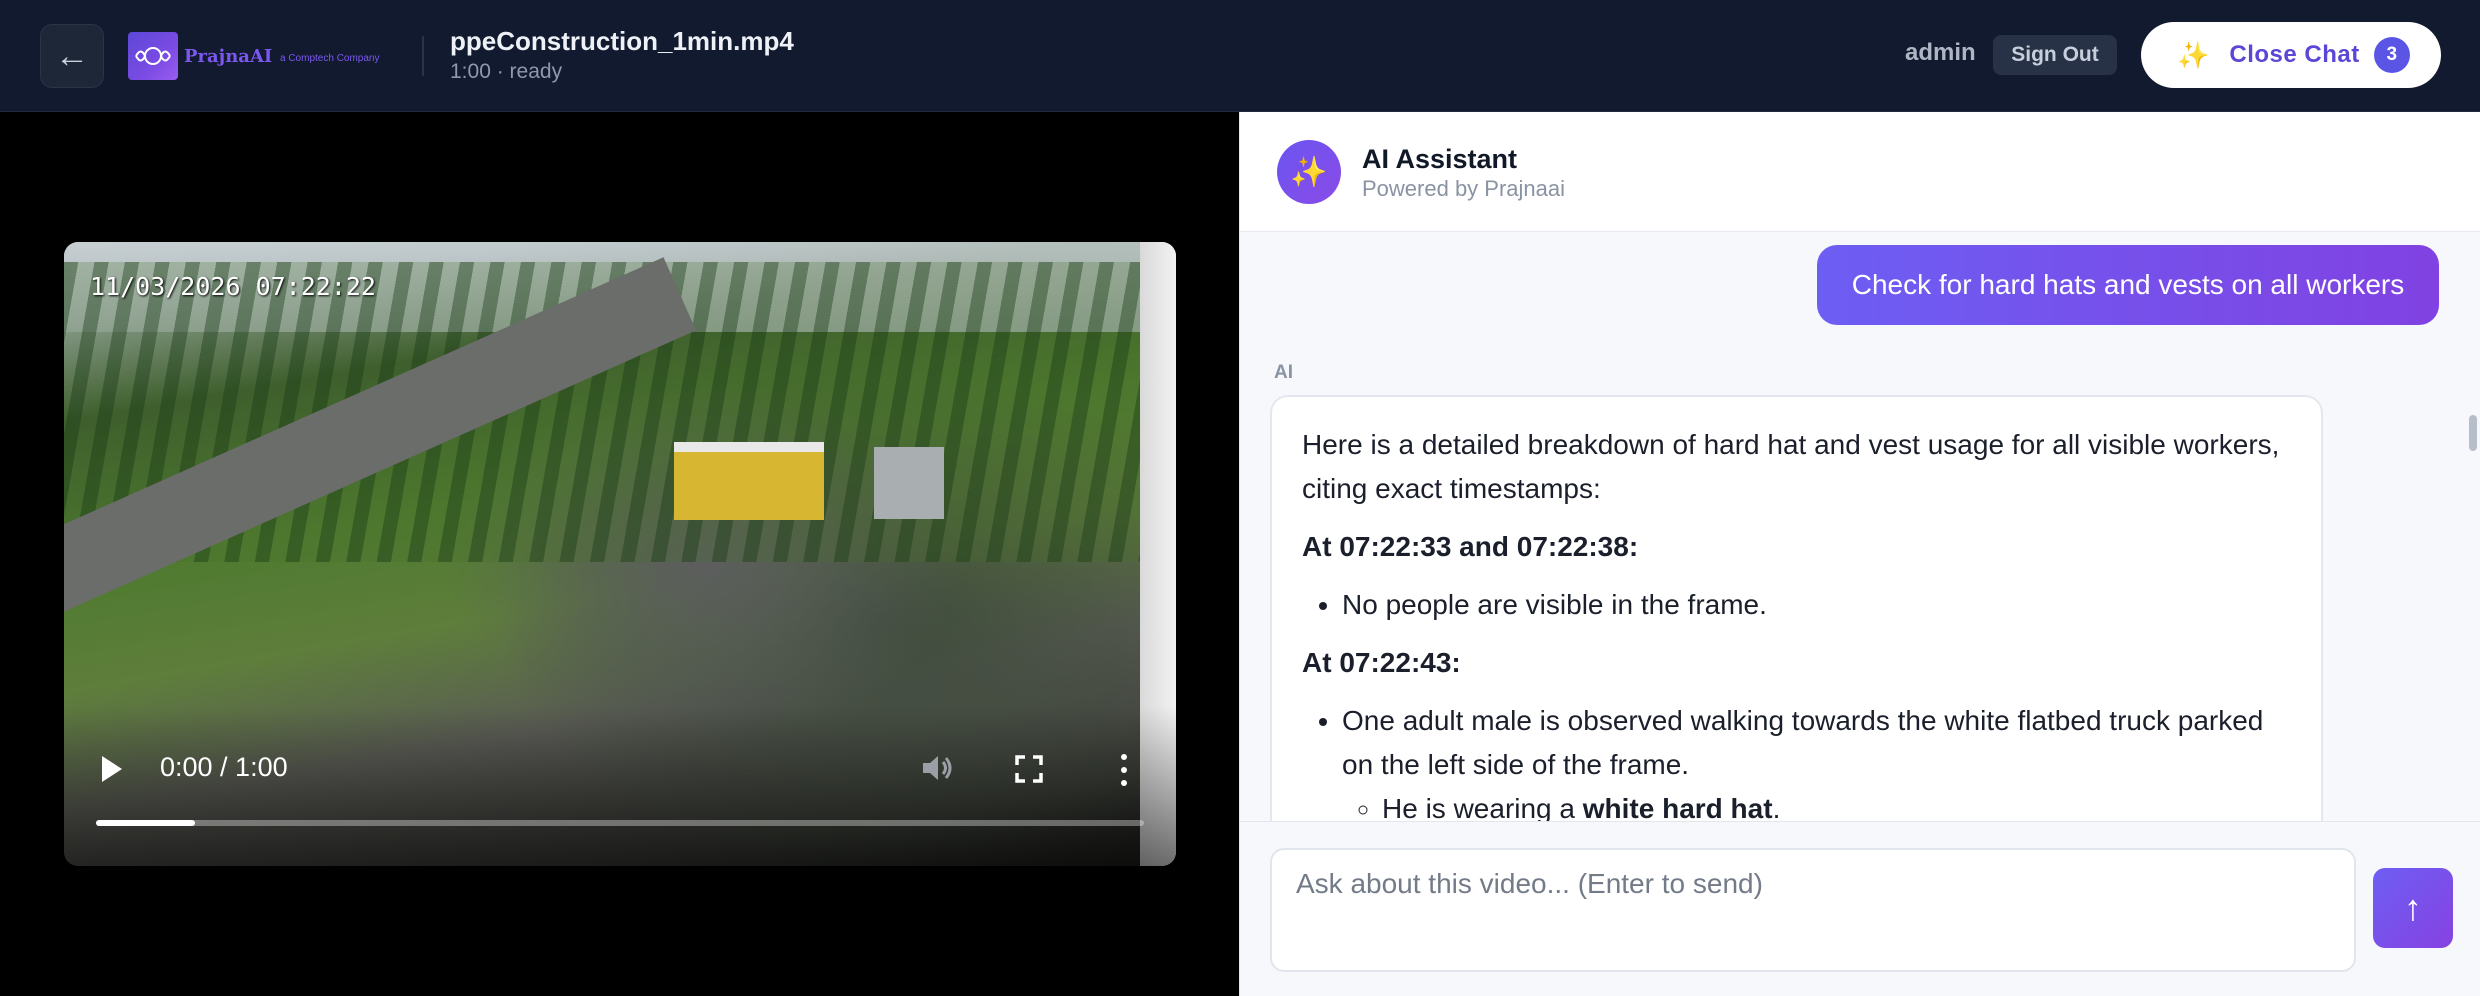 Image resolution: width=2480 pixels, height=996 pixels. I want to click on video-frame-shed, so click(749, 481).